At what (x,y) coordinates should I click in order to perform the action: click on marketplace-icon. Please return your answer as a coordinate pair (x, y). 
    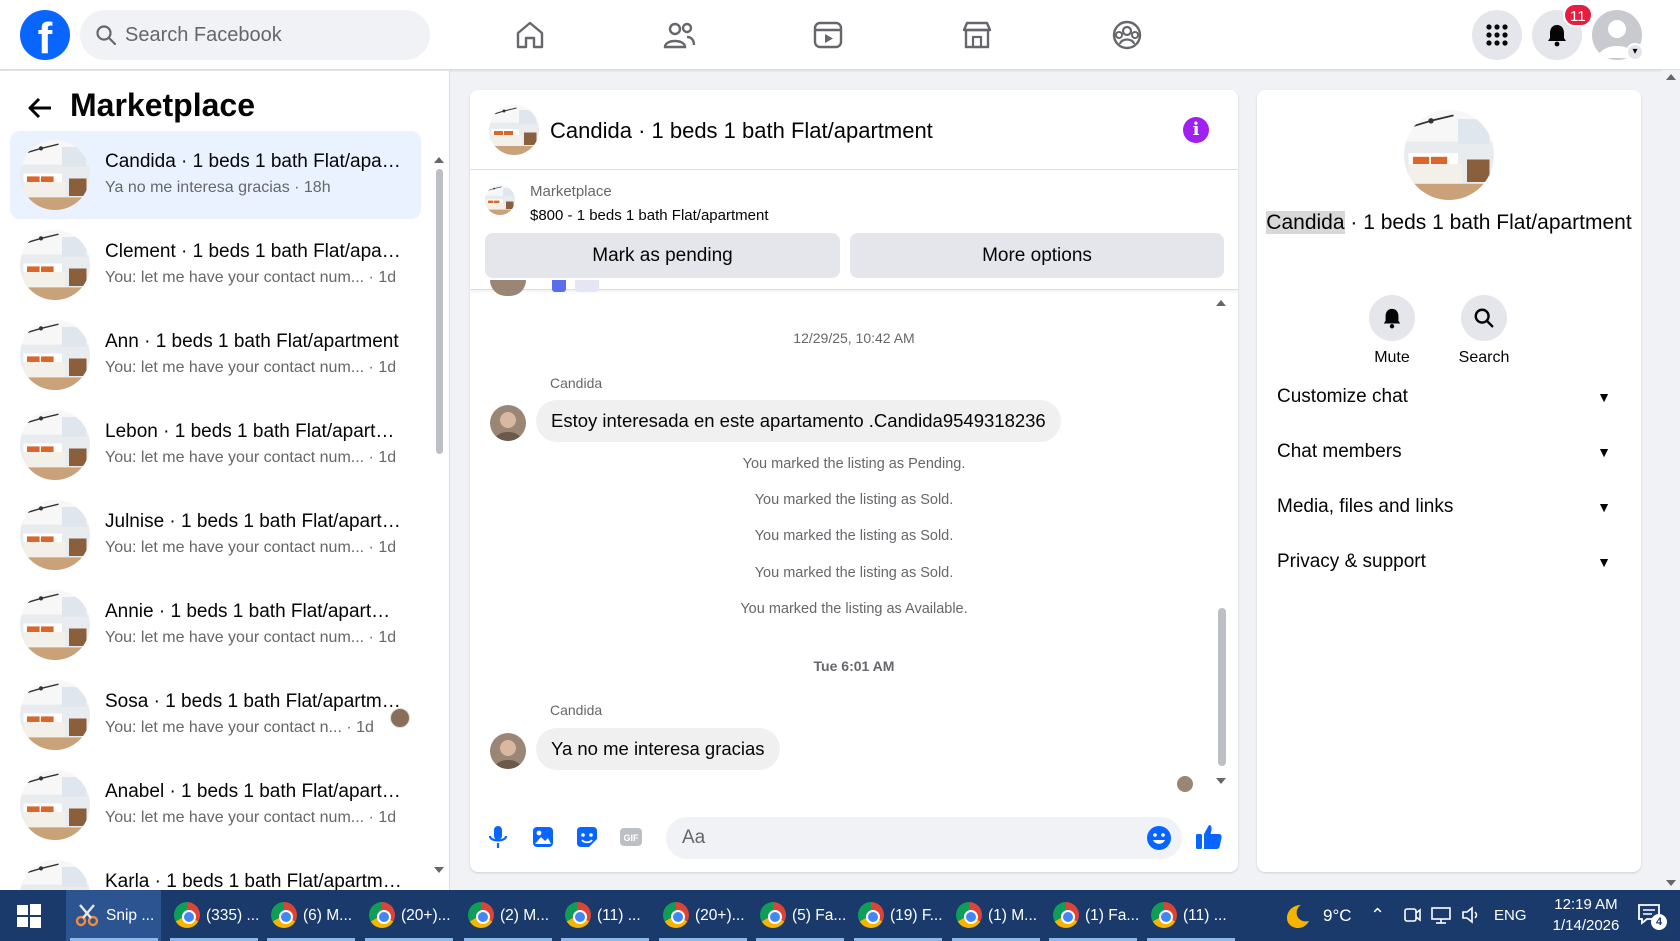
    Looking at the image, I should click on (977, 35).